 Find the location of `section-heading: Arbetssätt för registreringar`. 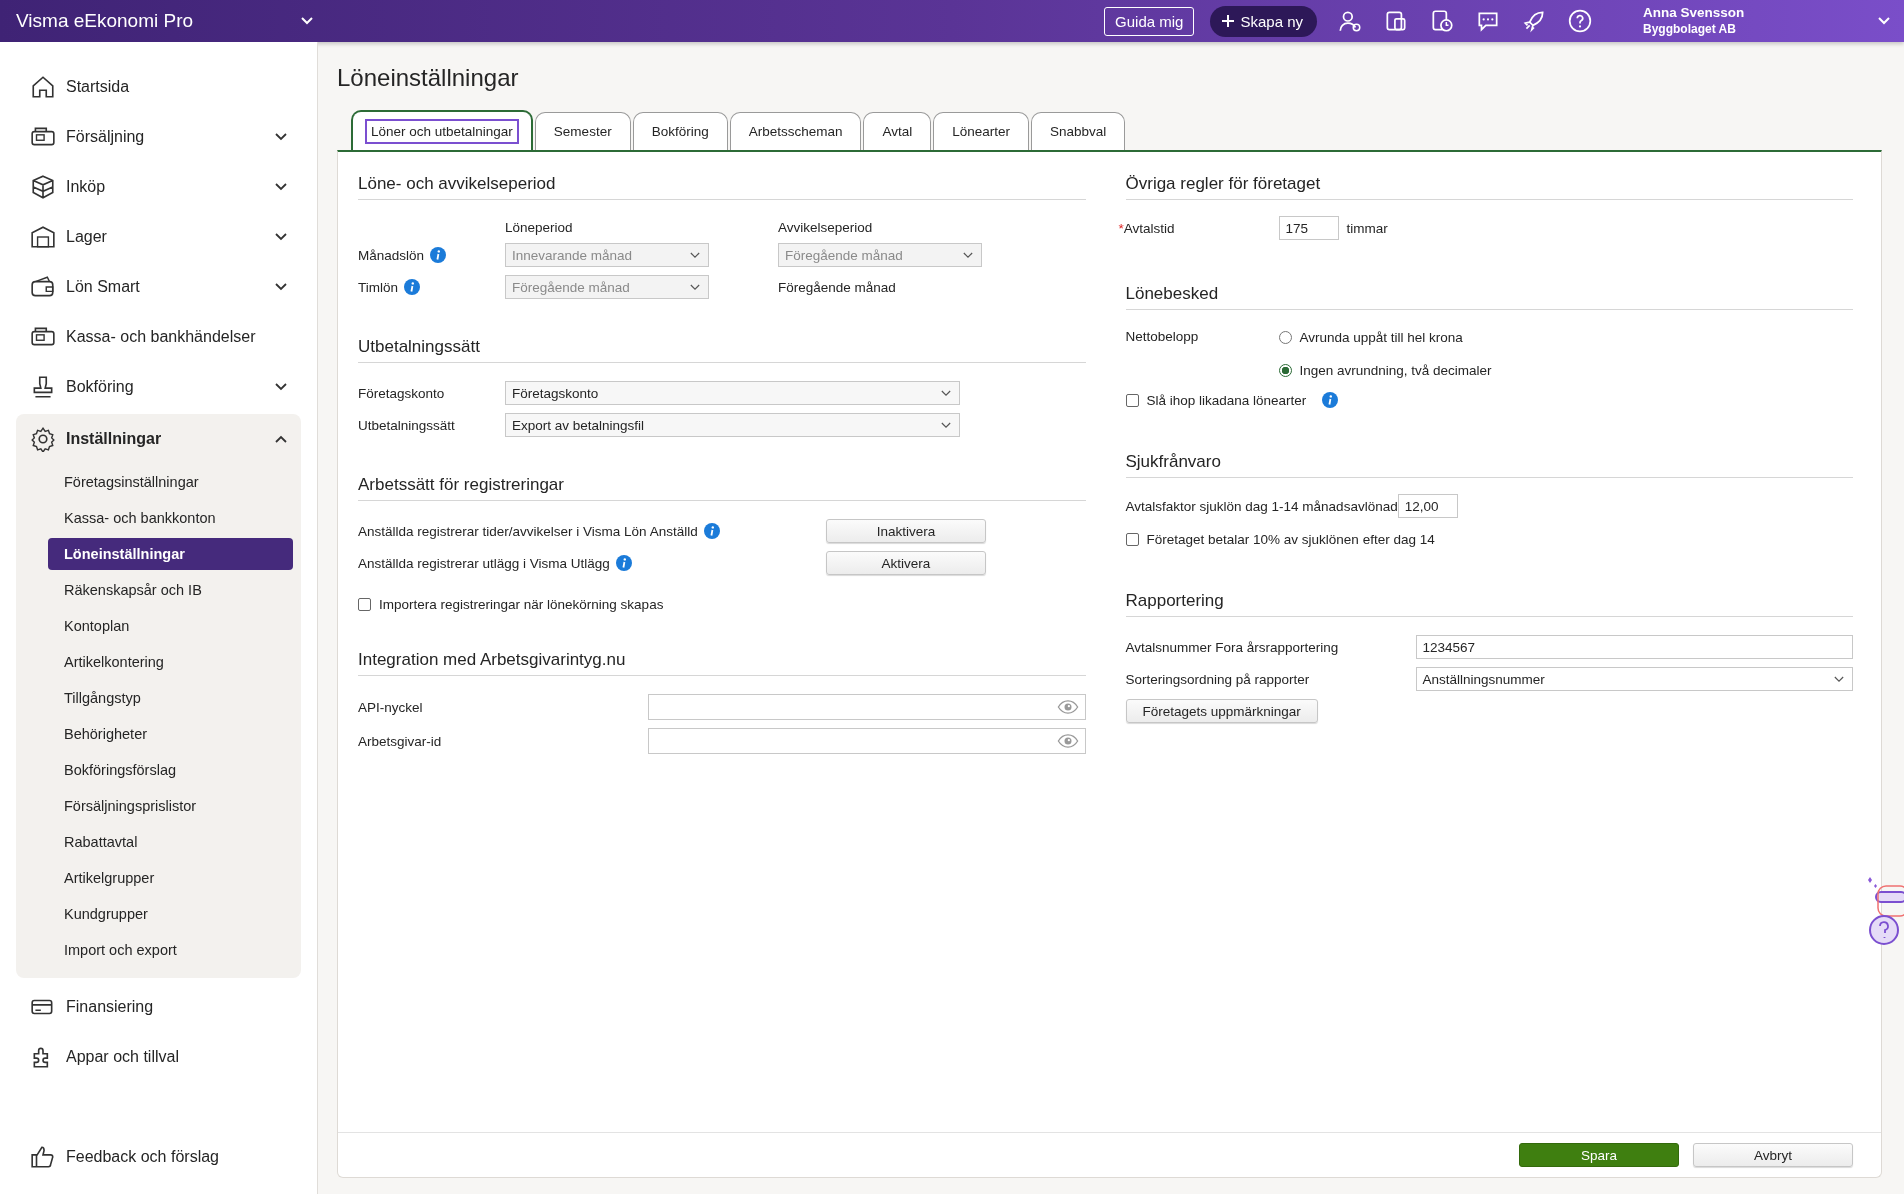

section-heading: Arbetssätt för registreringar is located at coordinates (722, 488).